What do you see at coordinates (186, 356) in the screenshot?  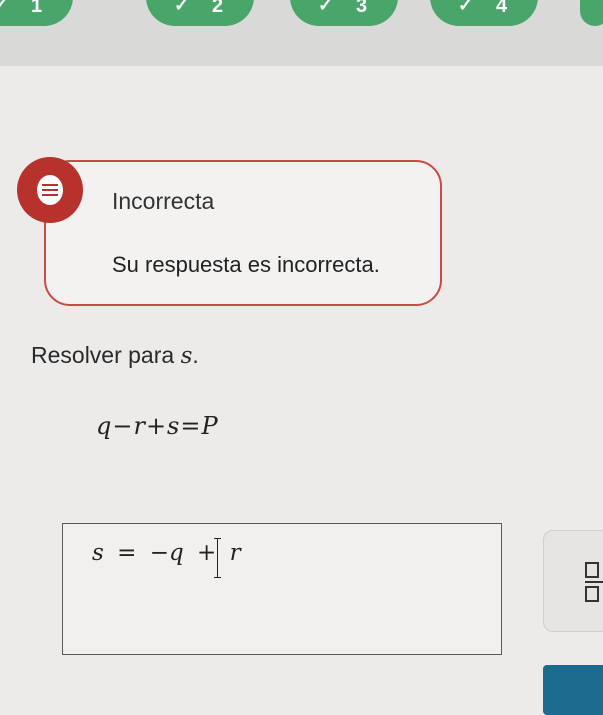 I see `prompt-variable: s` at bounding box center [186, 356].